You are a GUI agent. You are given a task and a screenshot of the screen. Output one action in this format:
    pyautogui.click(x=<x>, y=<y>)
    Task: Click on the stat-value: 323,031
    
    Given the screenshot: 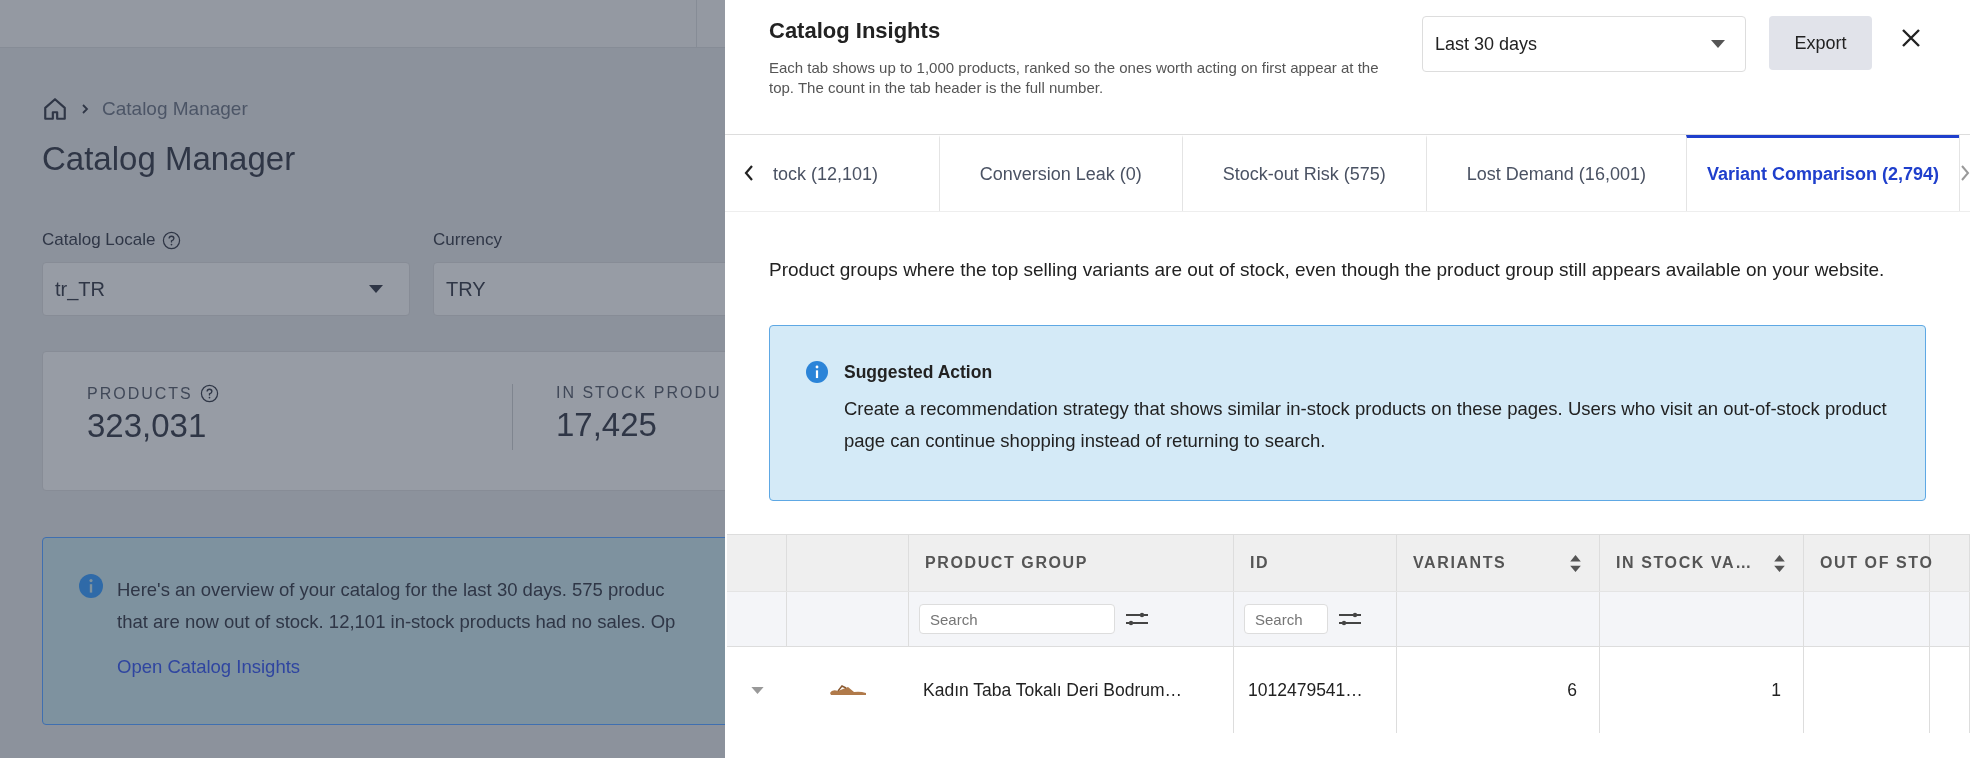 What is the action you would take?
    pyautogui.click(x=147, y=426)
    